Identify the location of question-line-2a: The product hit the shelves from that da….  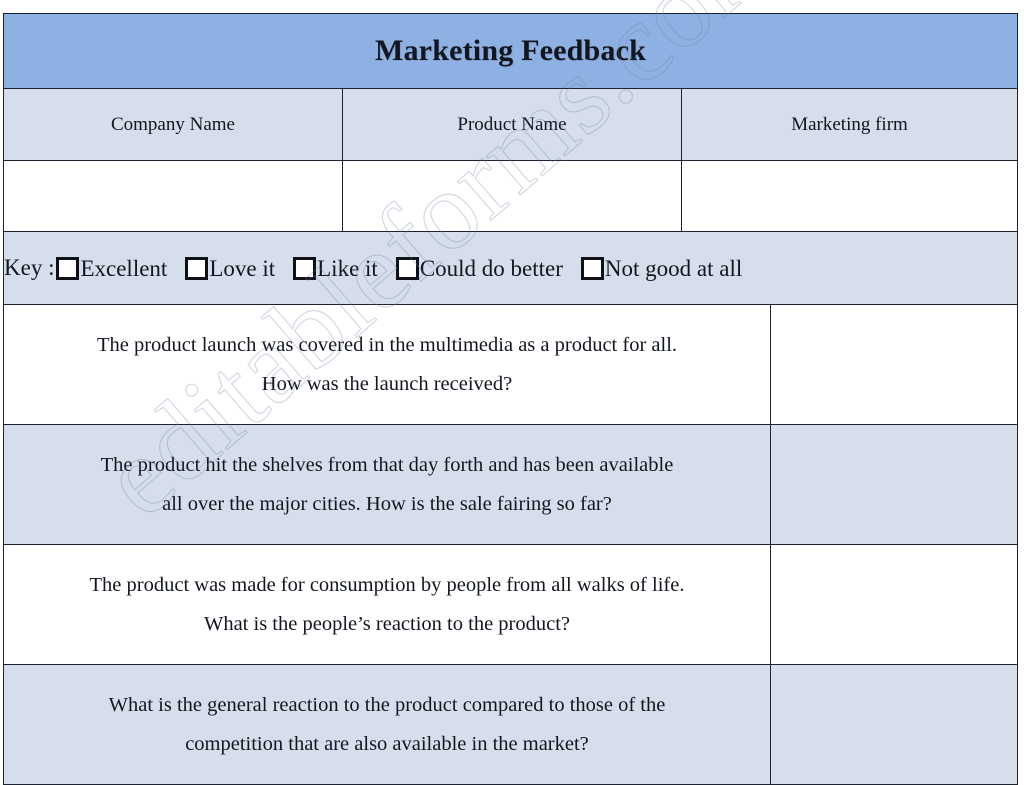
(387, 464).